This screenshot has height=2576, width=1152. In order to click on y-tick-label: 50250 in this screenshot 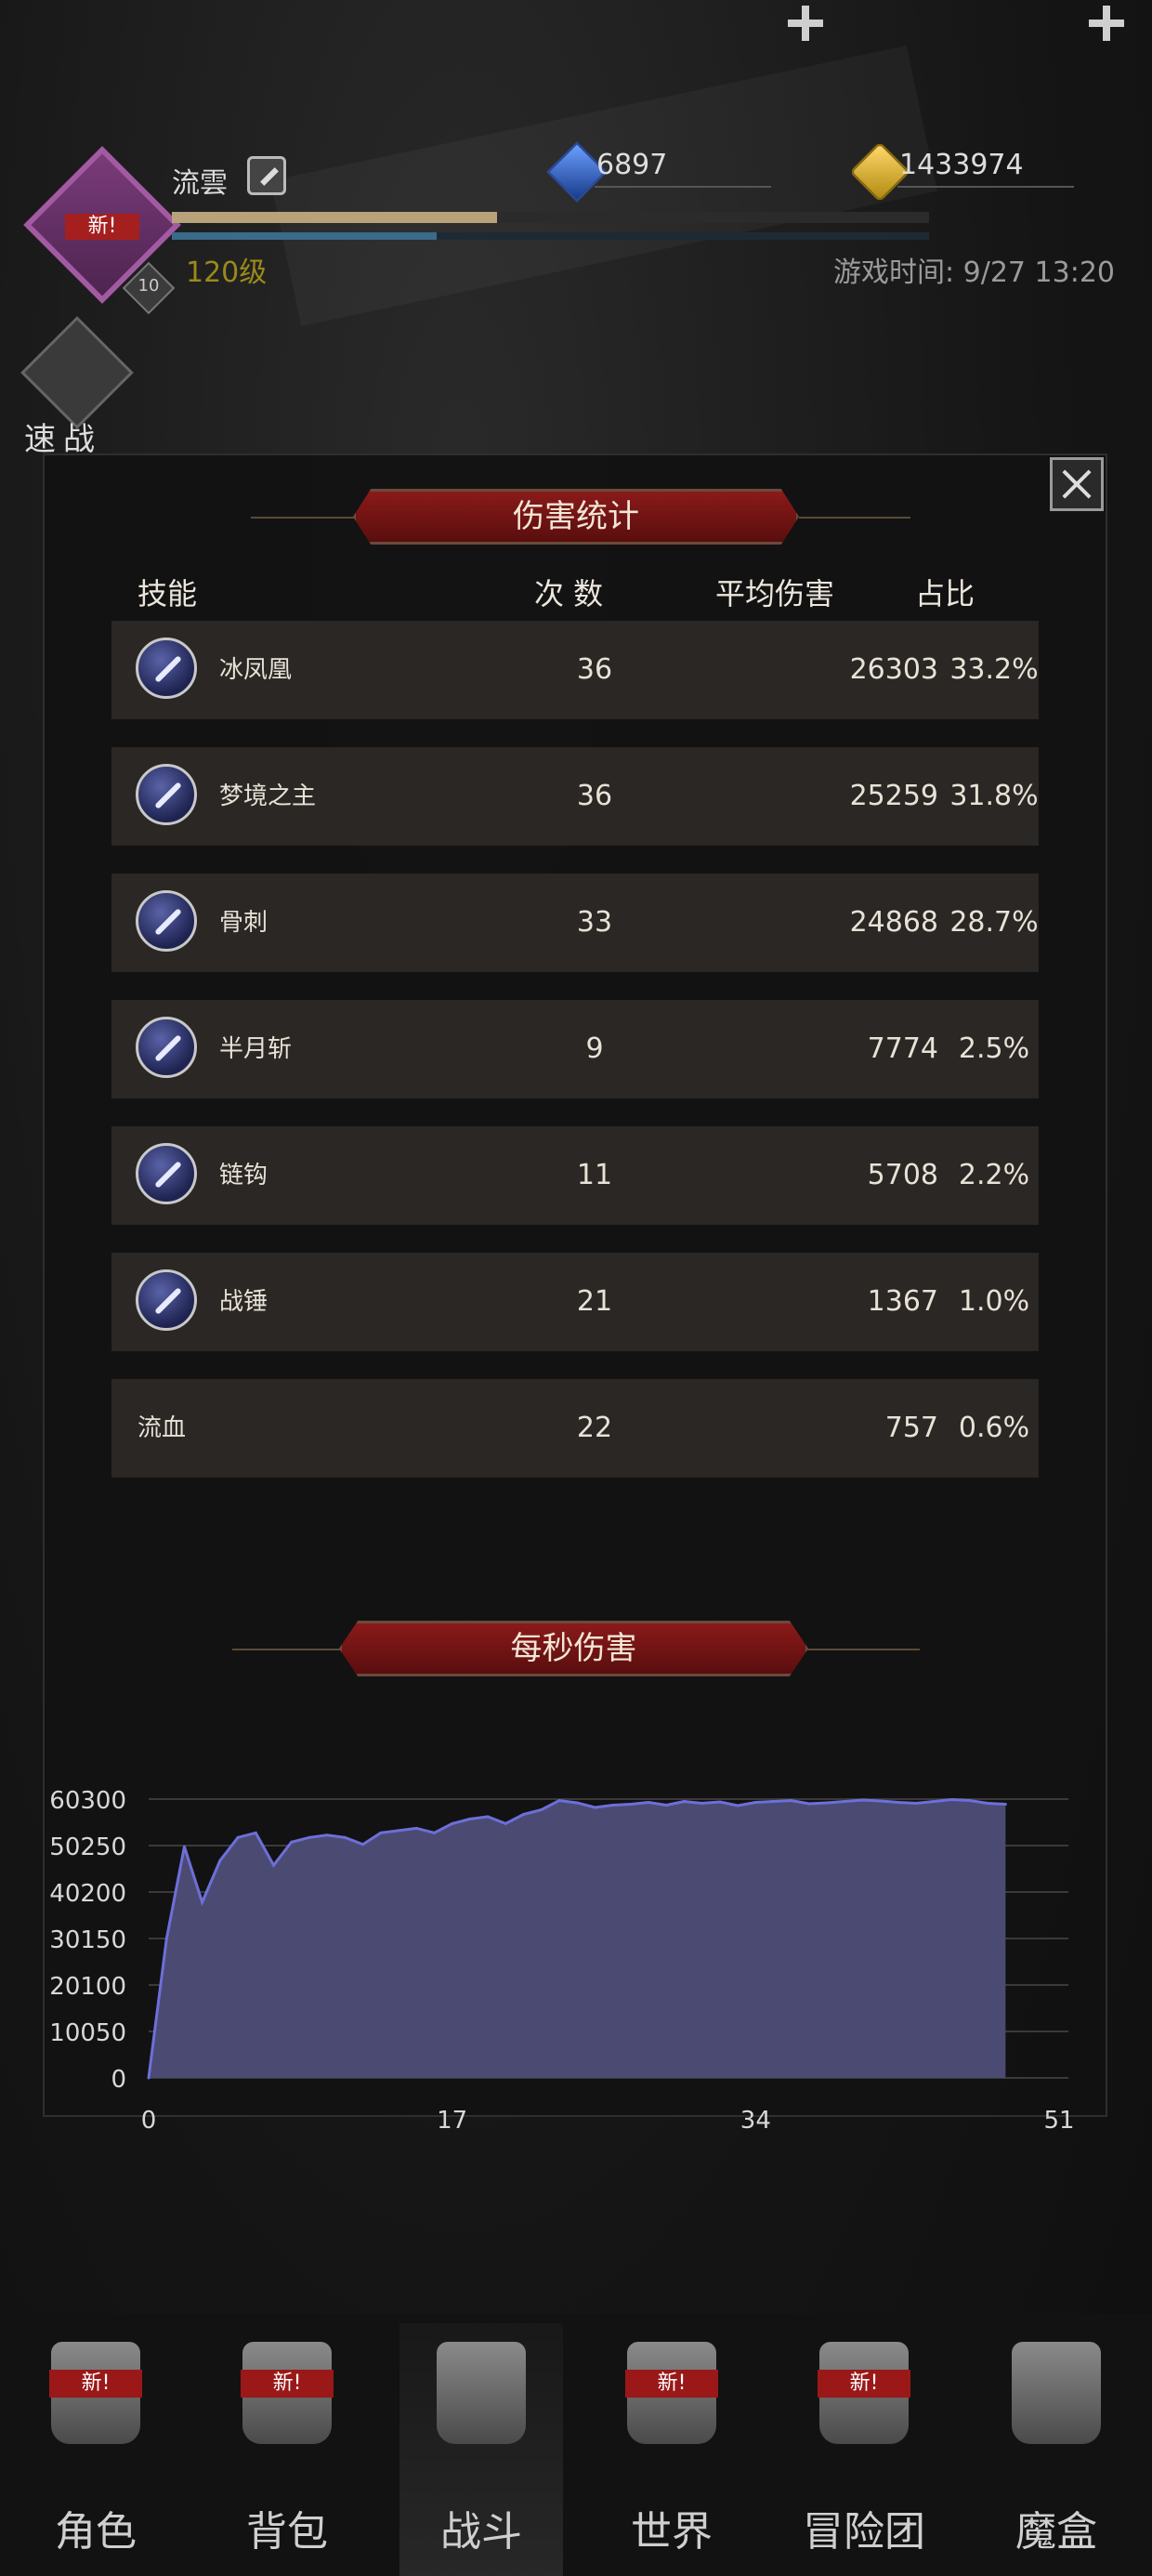, I will do `click(87, 1847)`.